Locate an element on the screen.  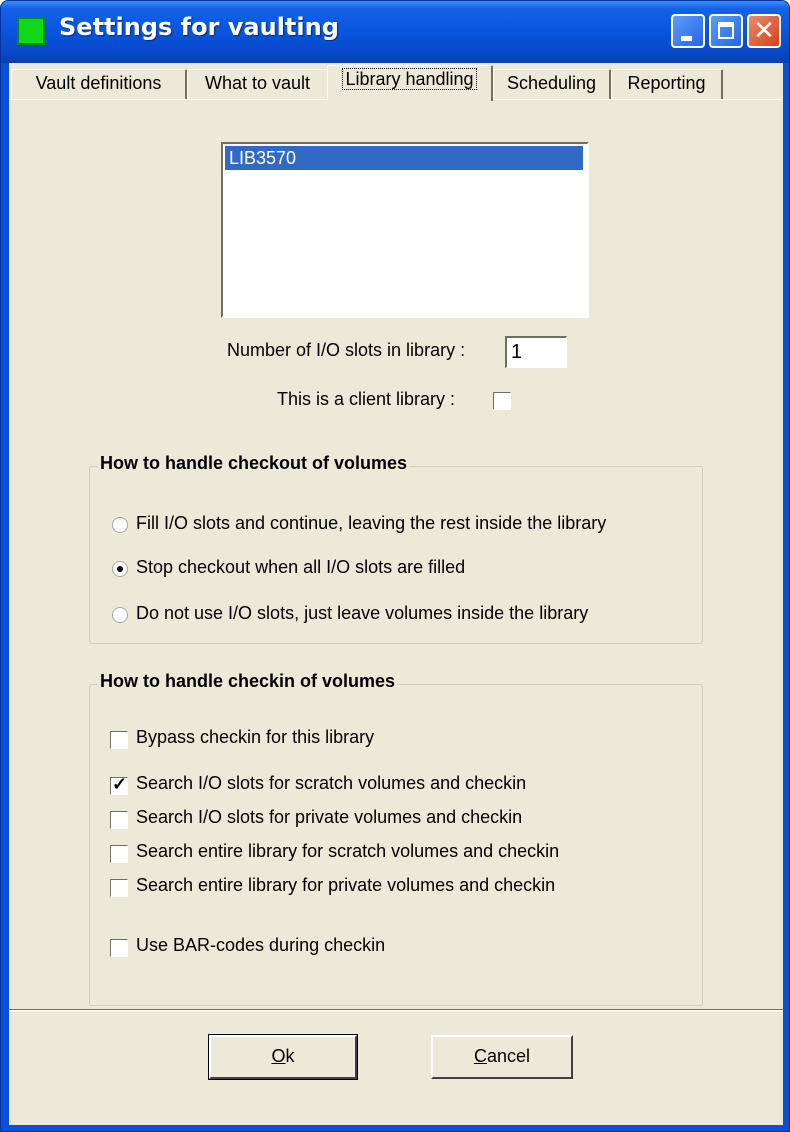
minimize-button is located at coordinates (688, 31).